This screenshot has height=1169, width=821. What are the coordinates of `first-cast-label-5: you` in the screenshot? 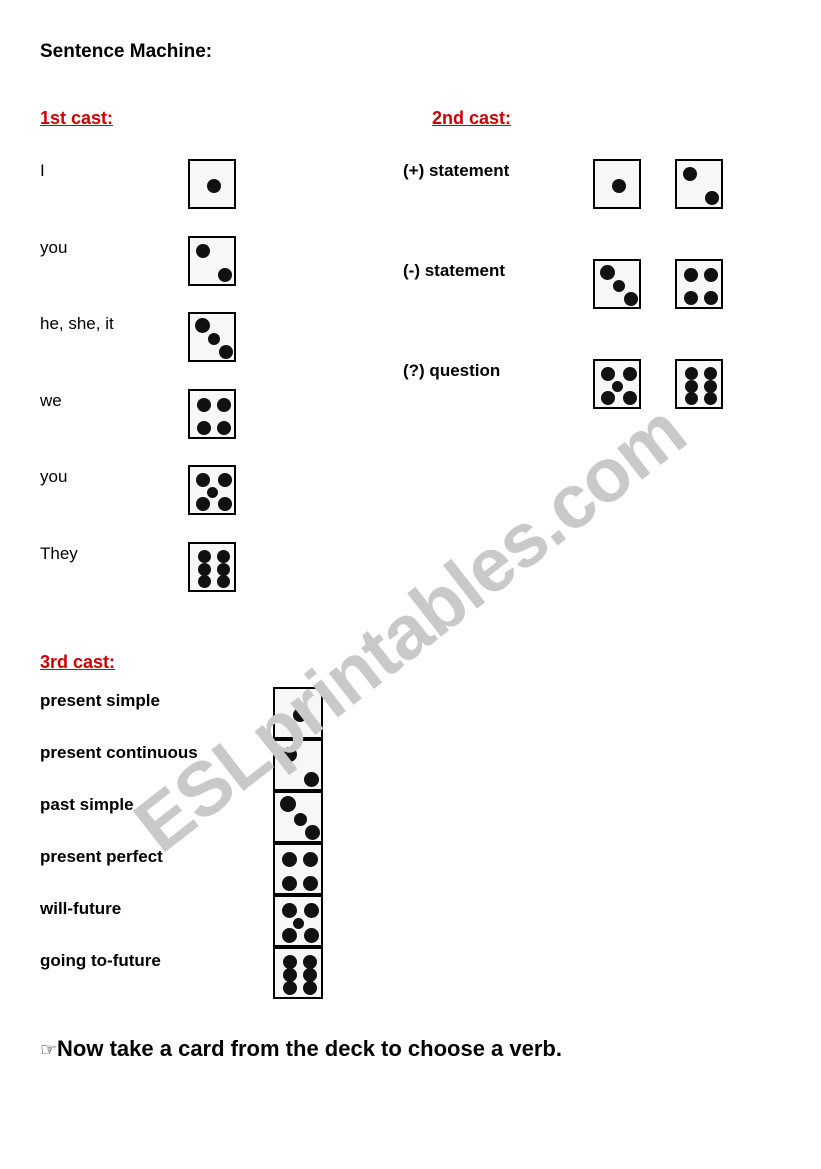 It's located at (54, 476).